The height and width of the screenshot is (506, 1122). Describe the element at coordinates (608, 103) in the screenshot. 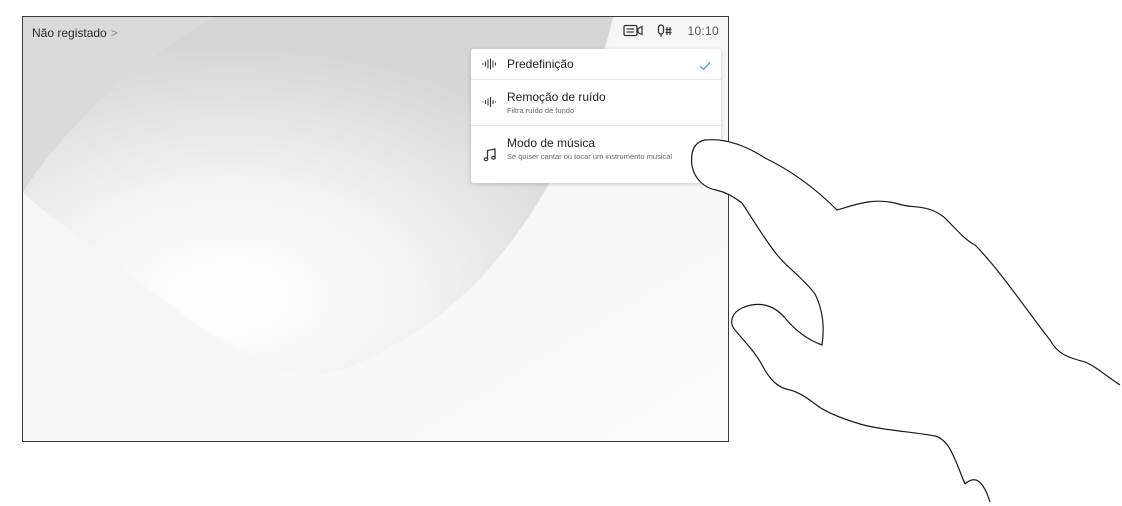

I see `menu-item-text: Remoção de ruído Filtra ruído de fundo` at that location.